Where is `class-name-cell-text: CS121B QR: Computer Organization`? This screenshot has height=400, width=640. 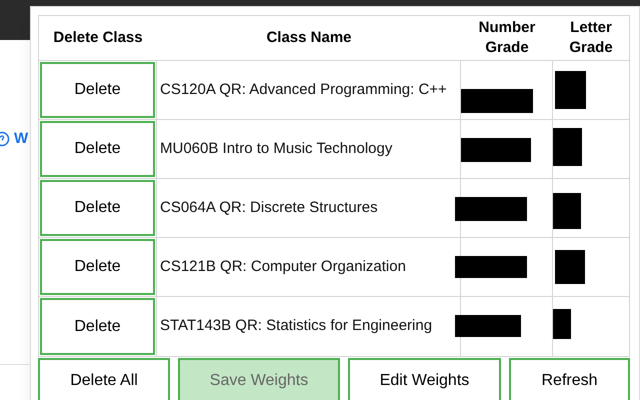
class-name-cell-text: CS121B QR: Computer Organization is located at coordinates (283, 266).